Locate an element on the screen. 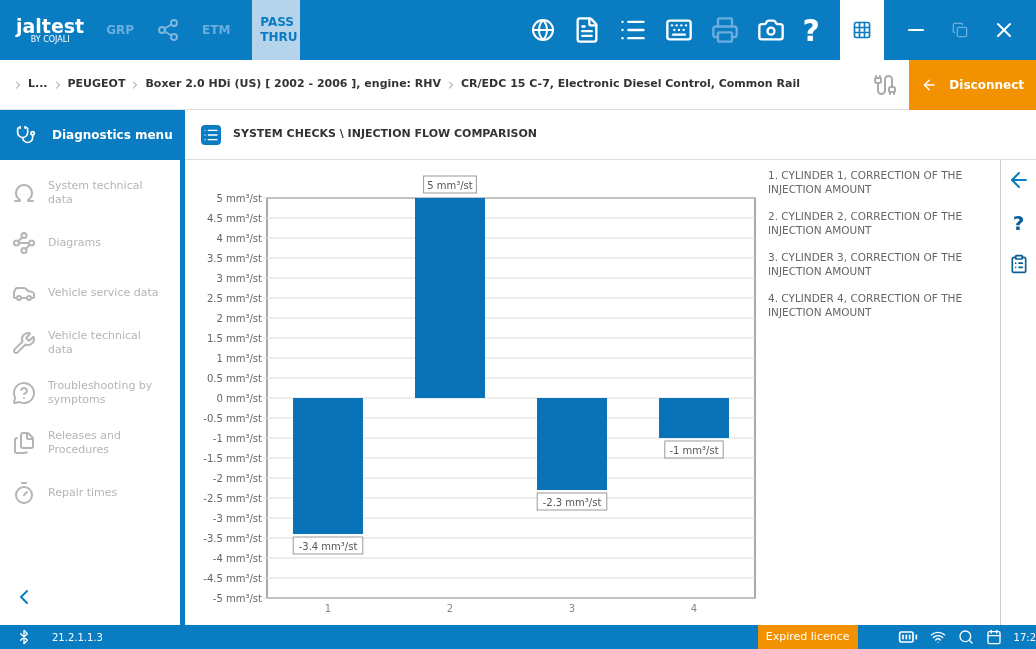  top-tab: ETM is located at coordinates (216, 30).